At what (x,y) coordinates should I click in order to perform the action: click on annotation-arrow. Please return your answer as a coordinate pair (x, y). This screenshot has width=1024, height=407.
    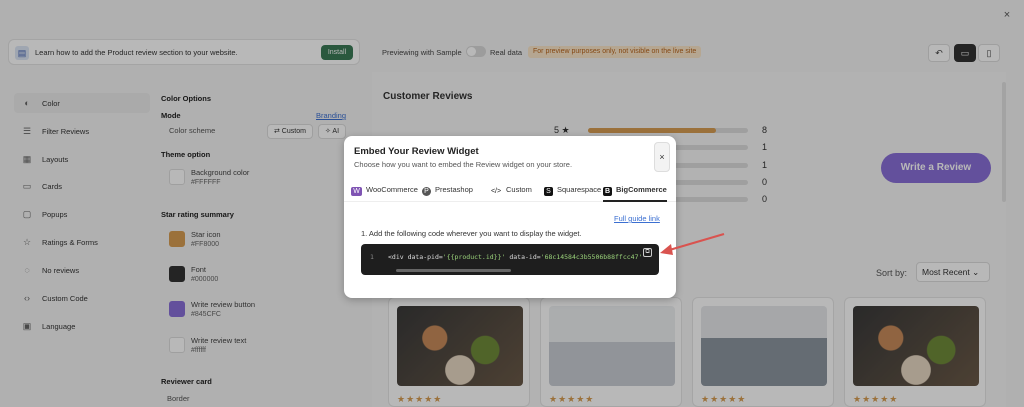
    Looking at the image, I should click on (692, 243).